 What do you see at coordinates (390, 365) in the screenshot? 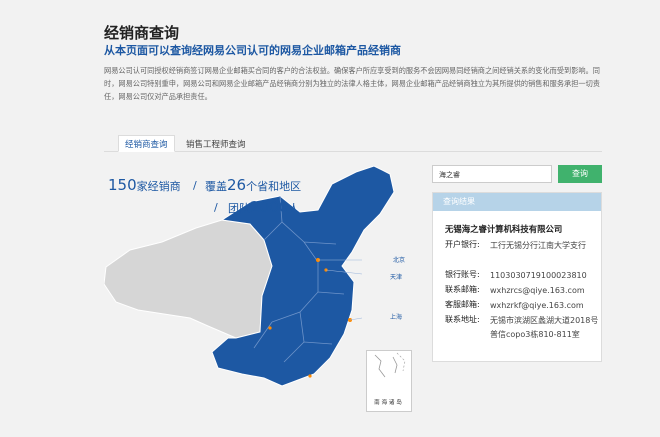
I see `south-sea-icon` at bounding box center [390, 365].